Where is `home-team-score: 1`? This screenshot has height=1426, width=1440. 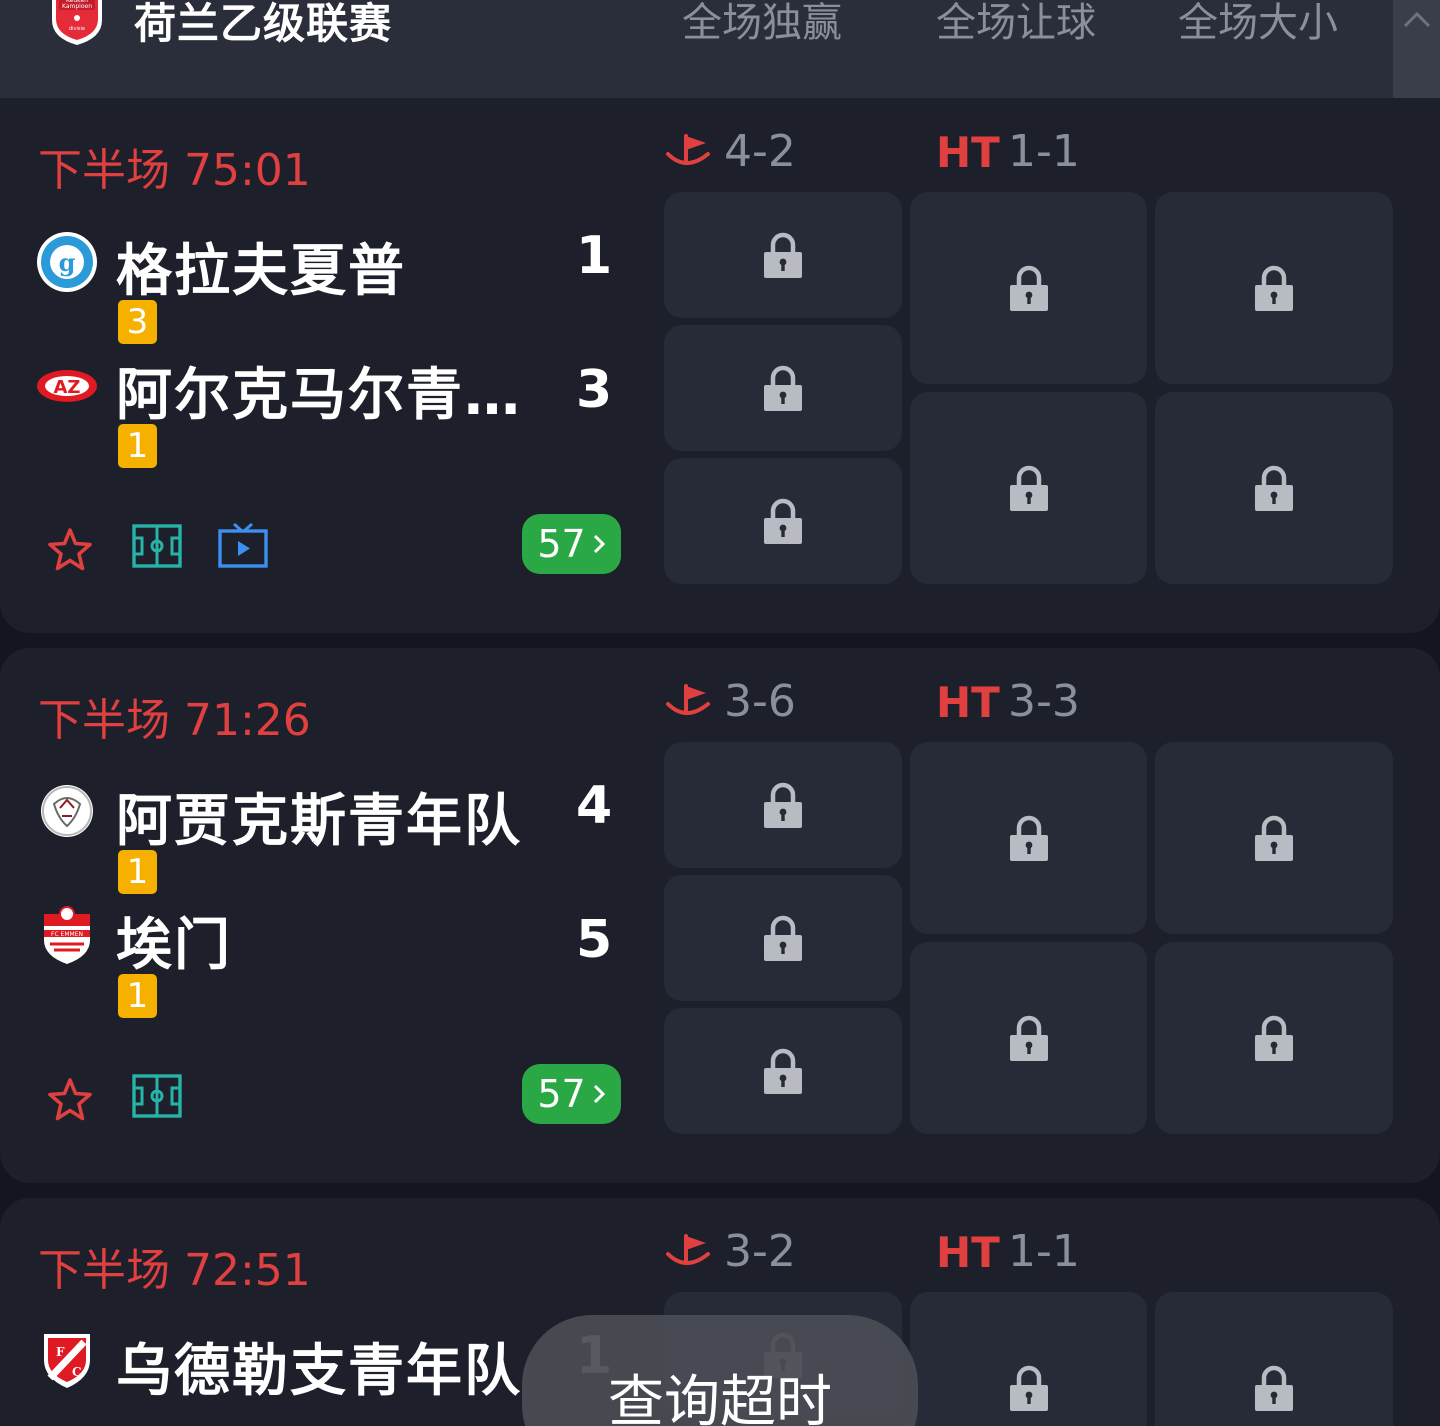 home-team-score: 1 is located at coordinates (594, 256).